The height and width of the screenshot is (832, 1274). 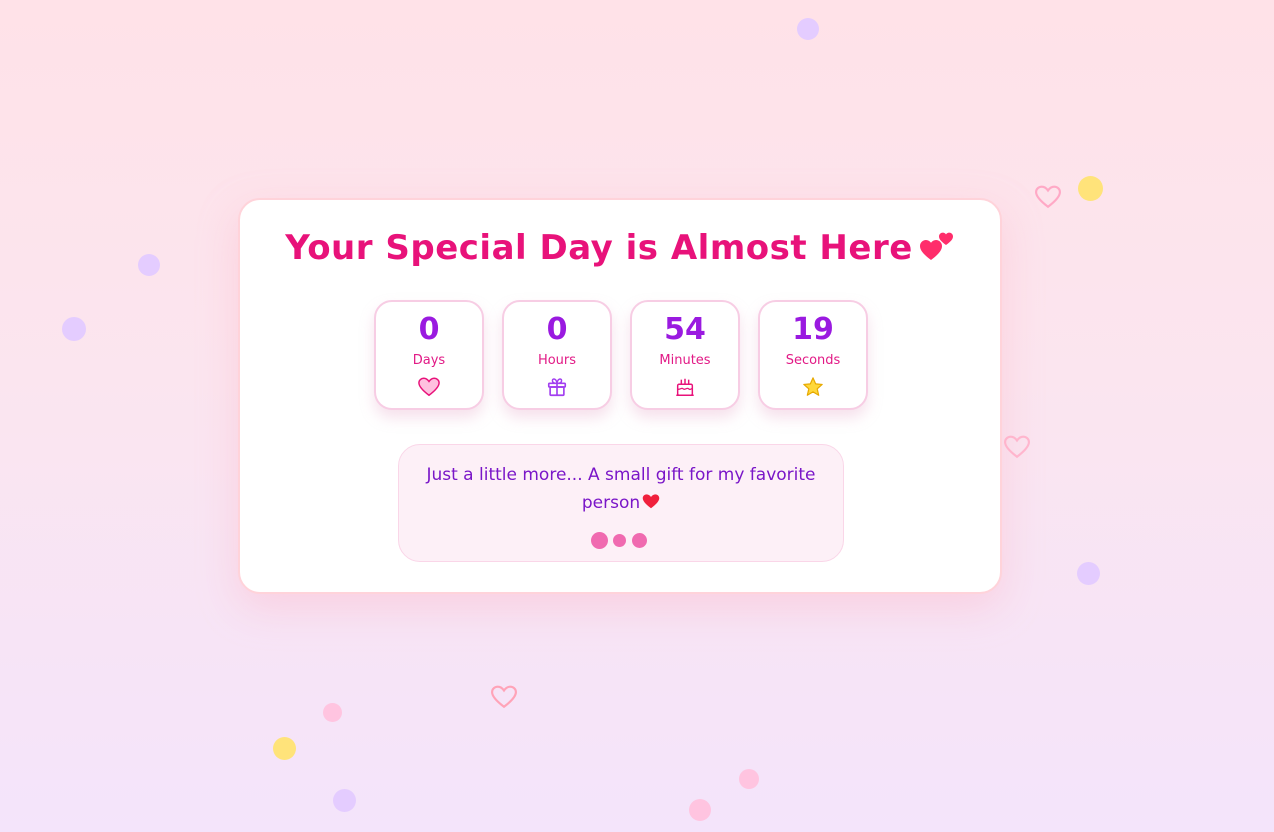 What do you see at coordinates (813, 360) in the screenshot?
I see `seconds-label: Seconds` at bounding box center [813, 360].